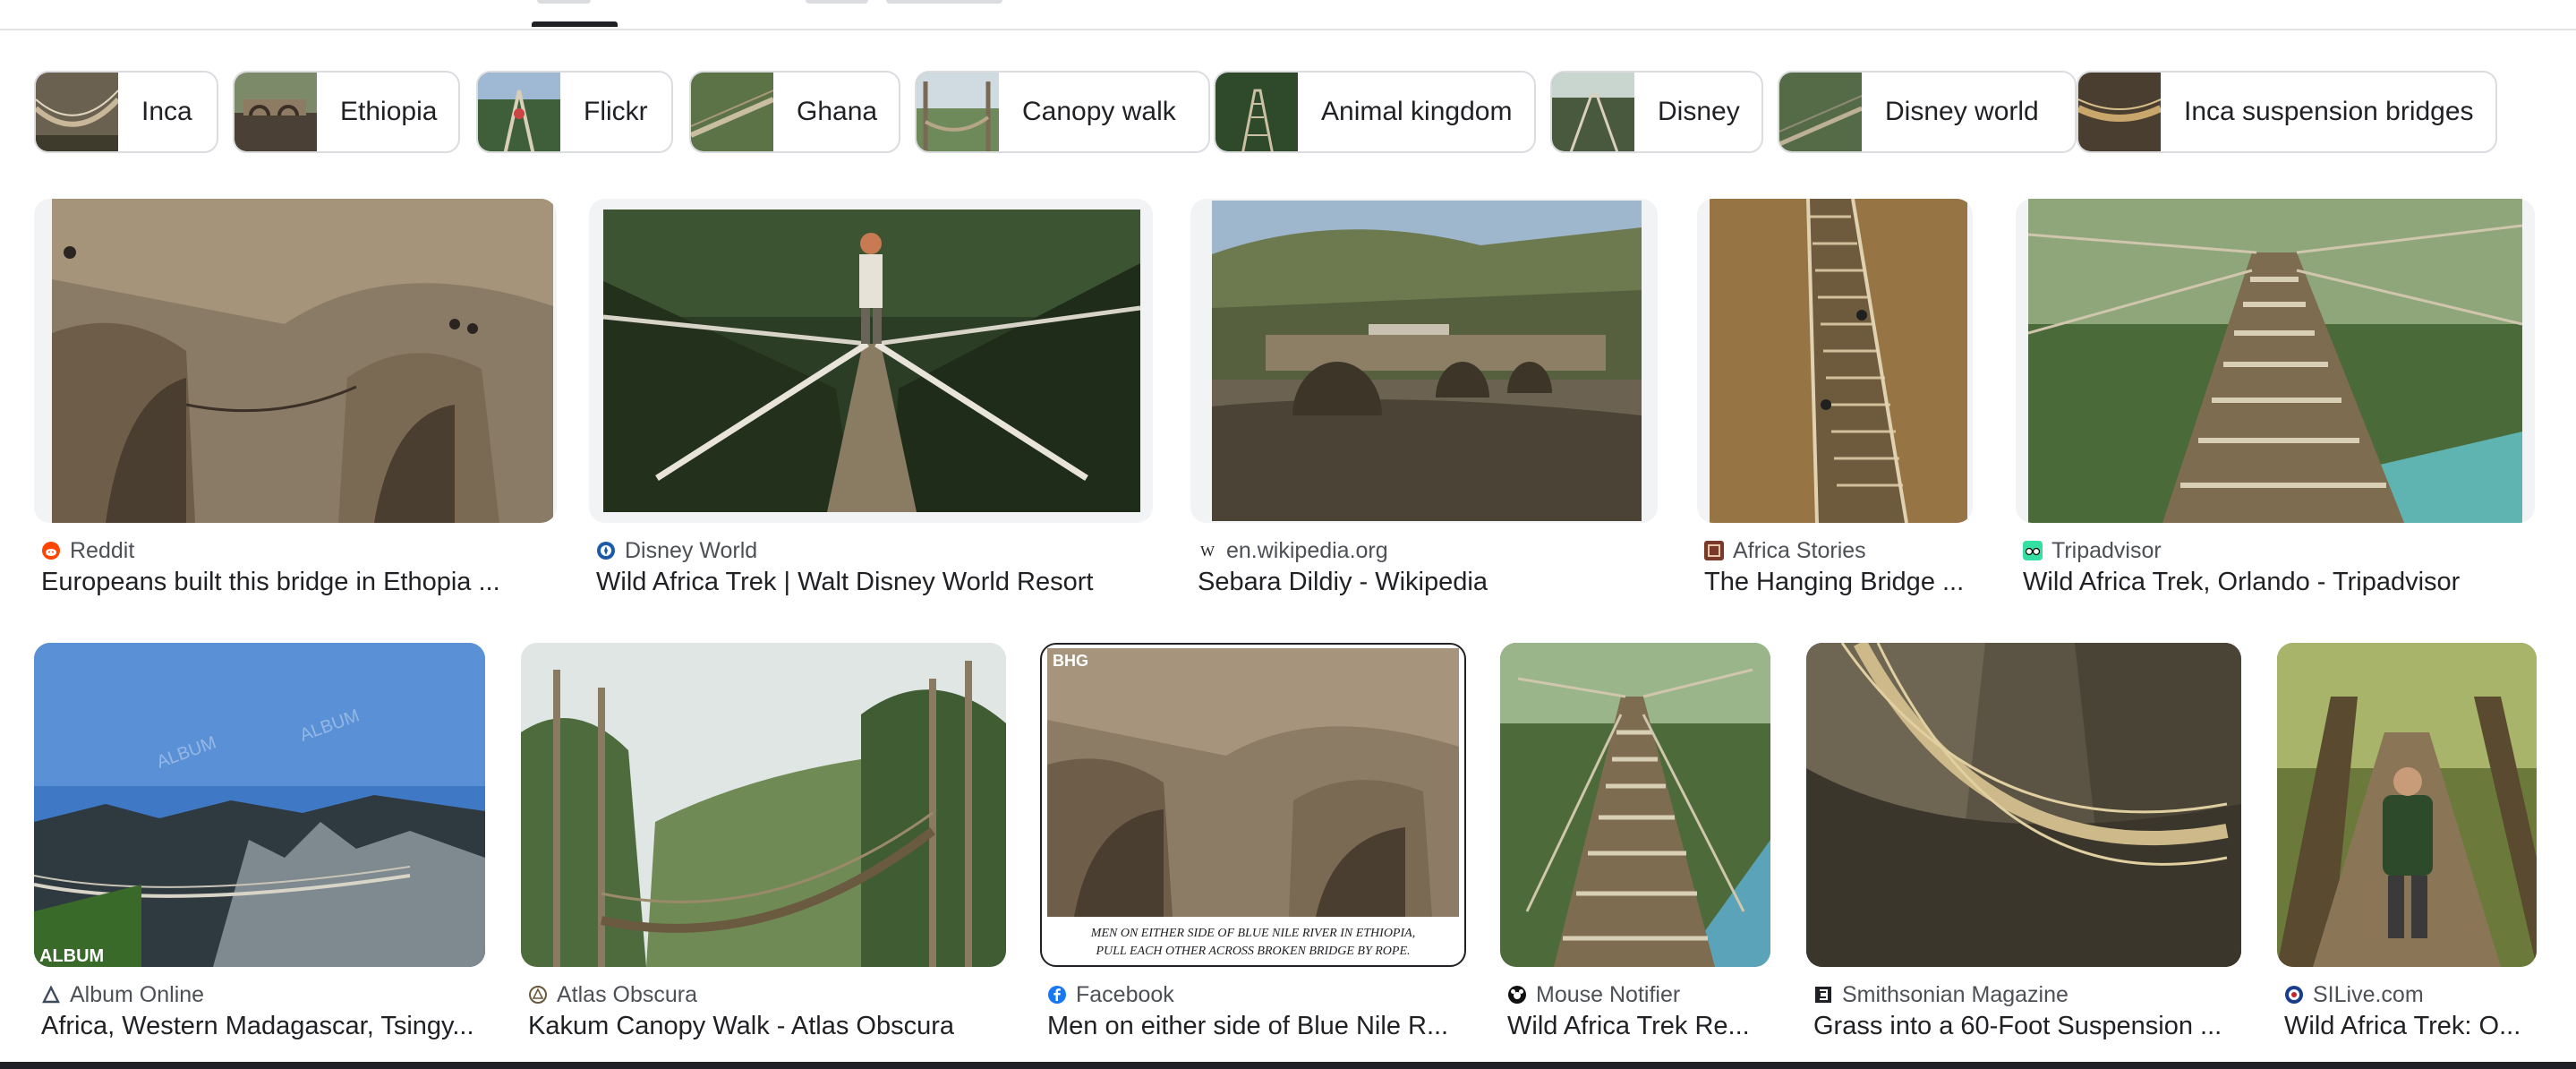 This screenshot has height=1069, width=2576. I want to click on result-photo: ALBUM ALBUM ALBUM, so click(259, 805).